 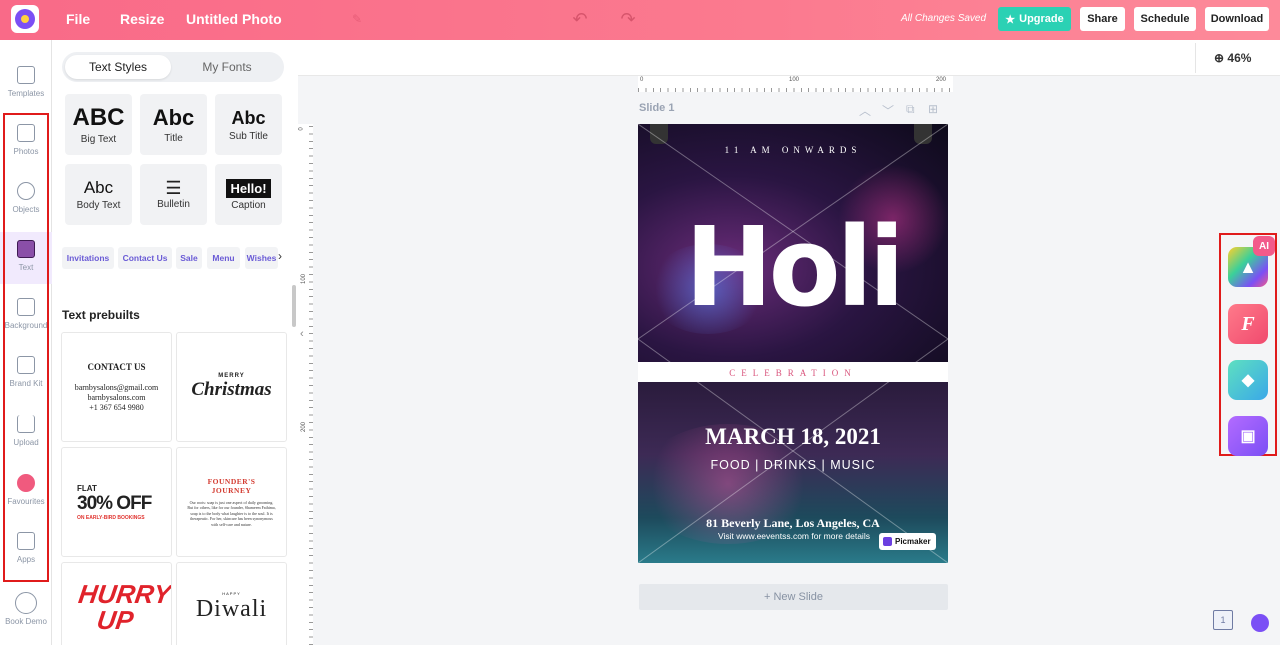 I want to click on prebuilt-sub: ON EARLY-BIRD BOOKINGS, so click(x=111, y=517).